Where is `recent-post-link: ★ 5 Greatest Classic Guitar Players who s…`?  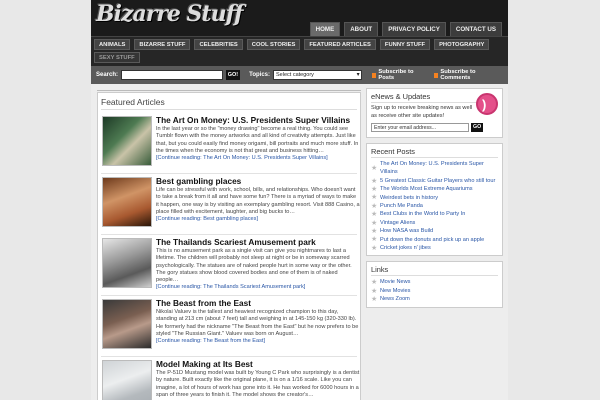 recent-post-link: ★ 5 Greatest Classic Guitar Players who s… is located at coordinates (434, 181).